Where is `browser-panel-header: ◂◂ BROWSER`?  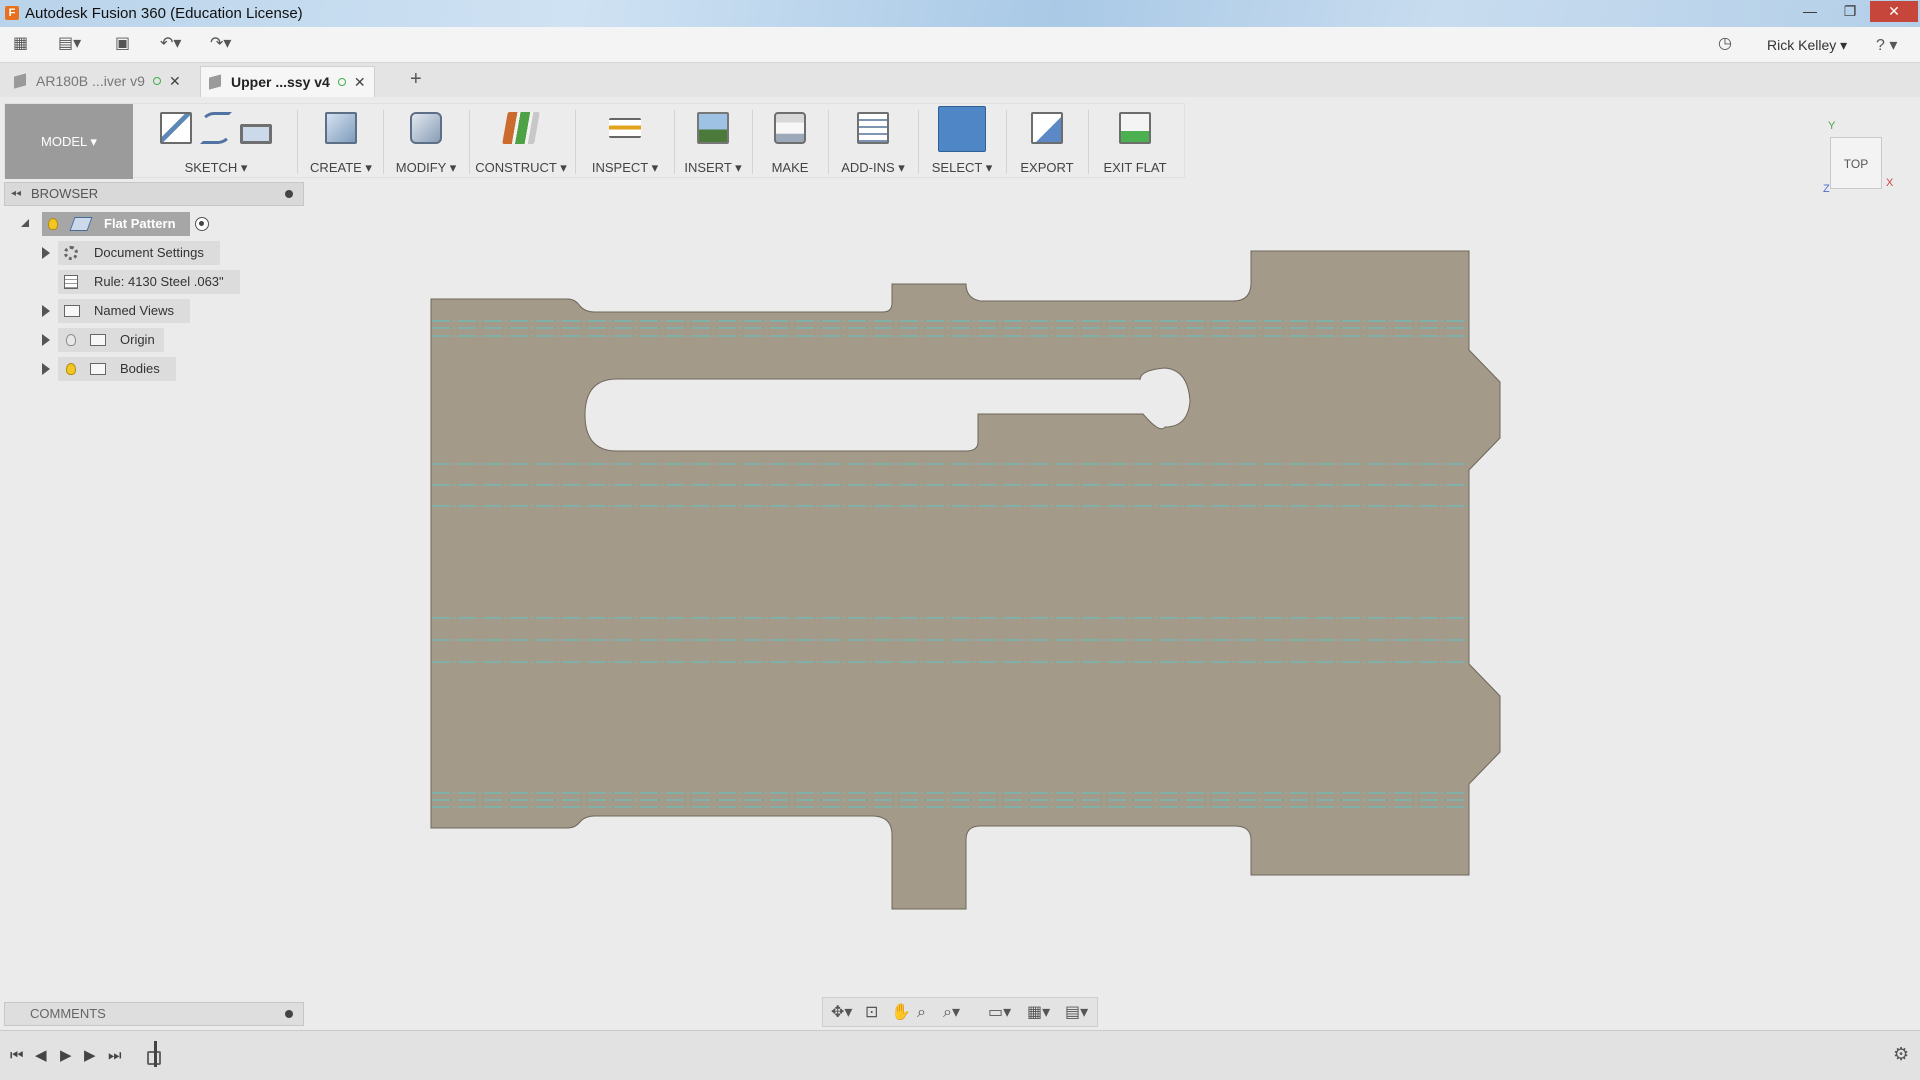 browser-panel-header: ◂◂ BROWSER is located at coordinates (154, 194).